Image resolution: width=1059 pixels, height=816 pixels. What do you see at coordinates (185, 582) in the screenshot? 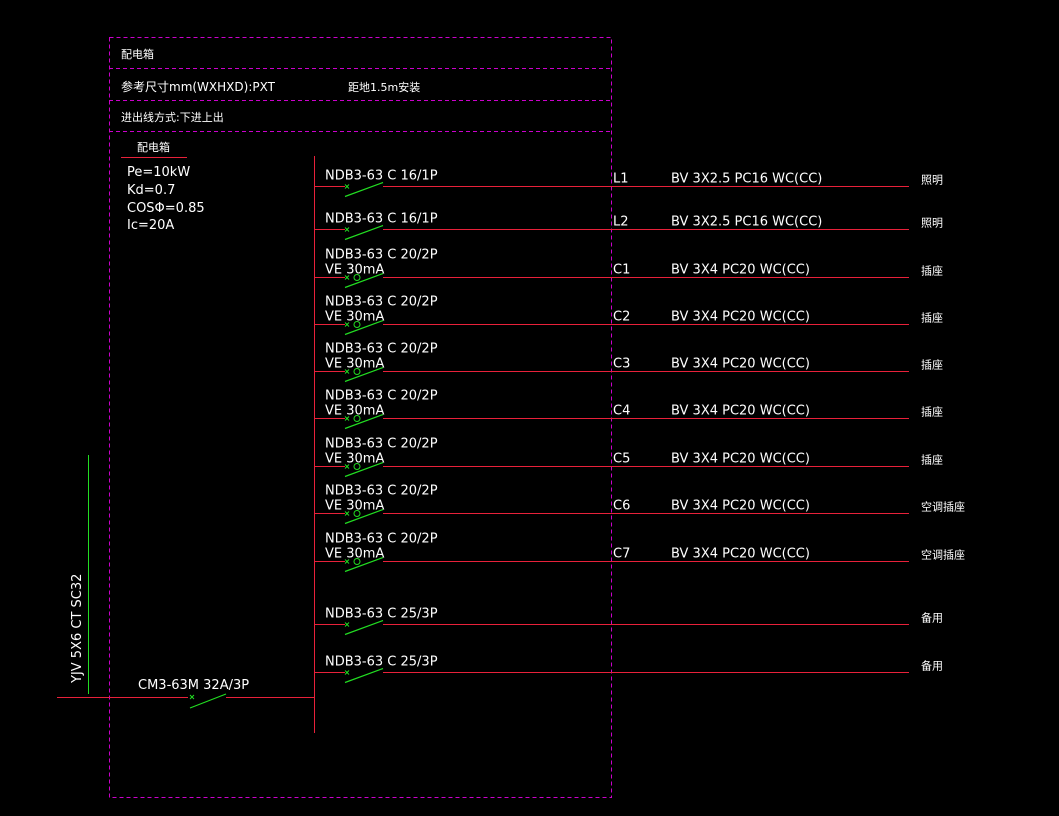
I see `incoming-feeder: YJV 5X6 CT SC32 CM3-63M 32A/3P` at bounding box center [185, 582].